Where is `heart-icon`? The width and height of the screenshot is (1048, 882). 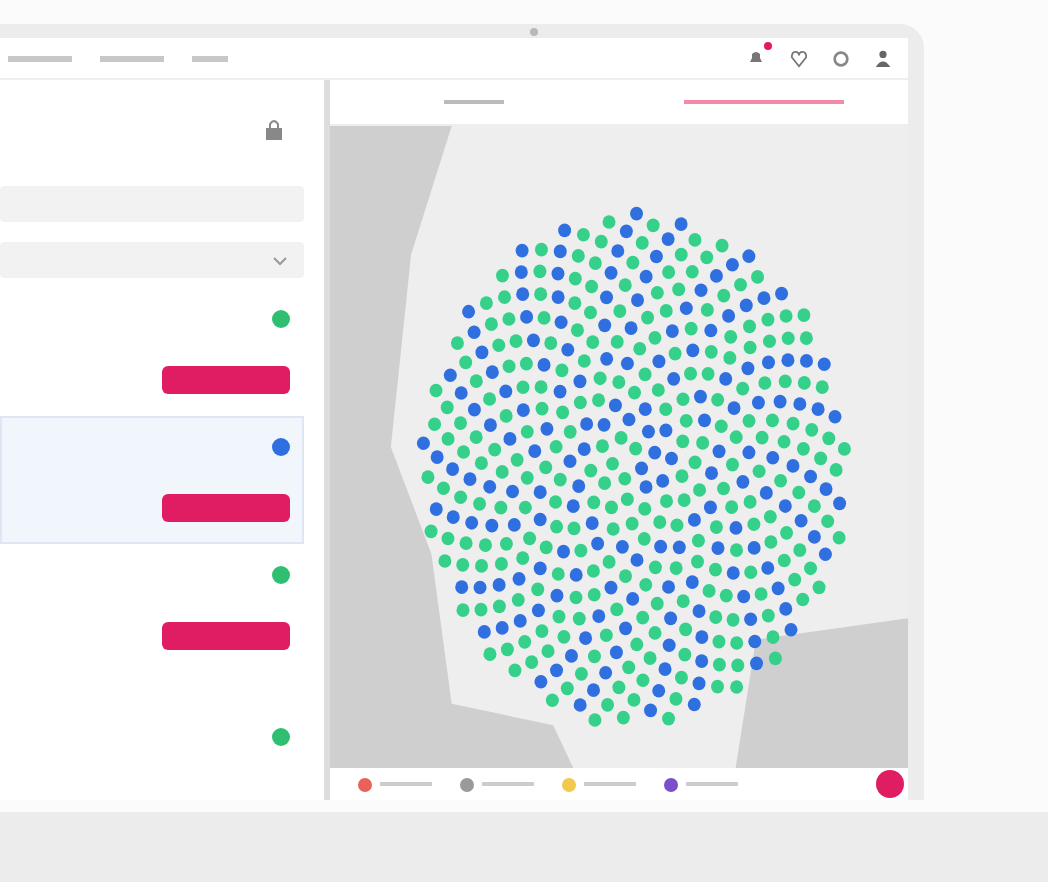 heart-icon is located at coordinates (799, 58).